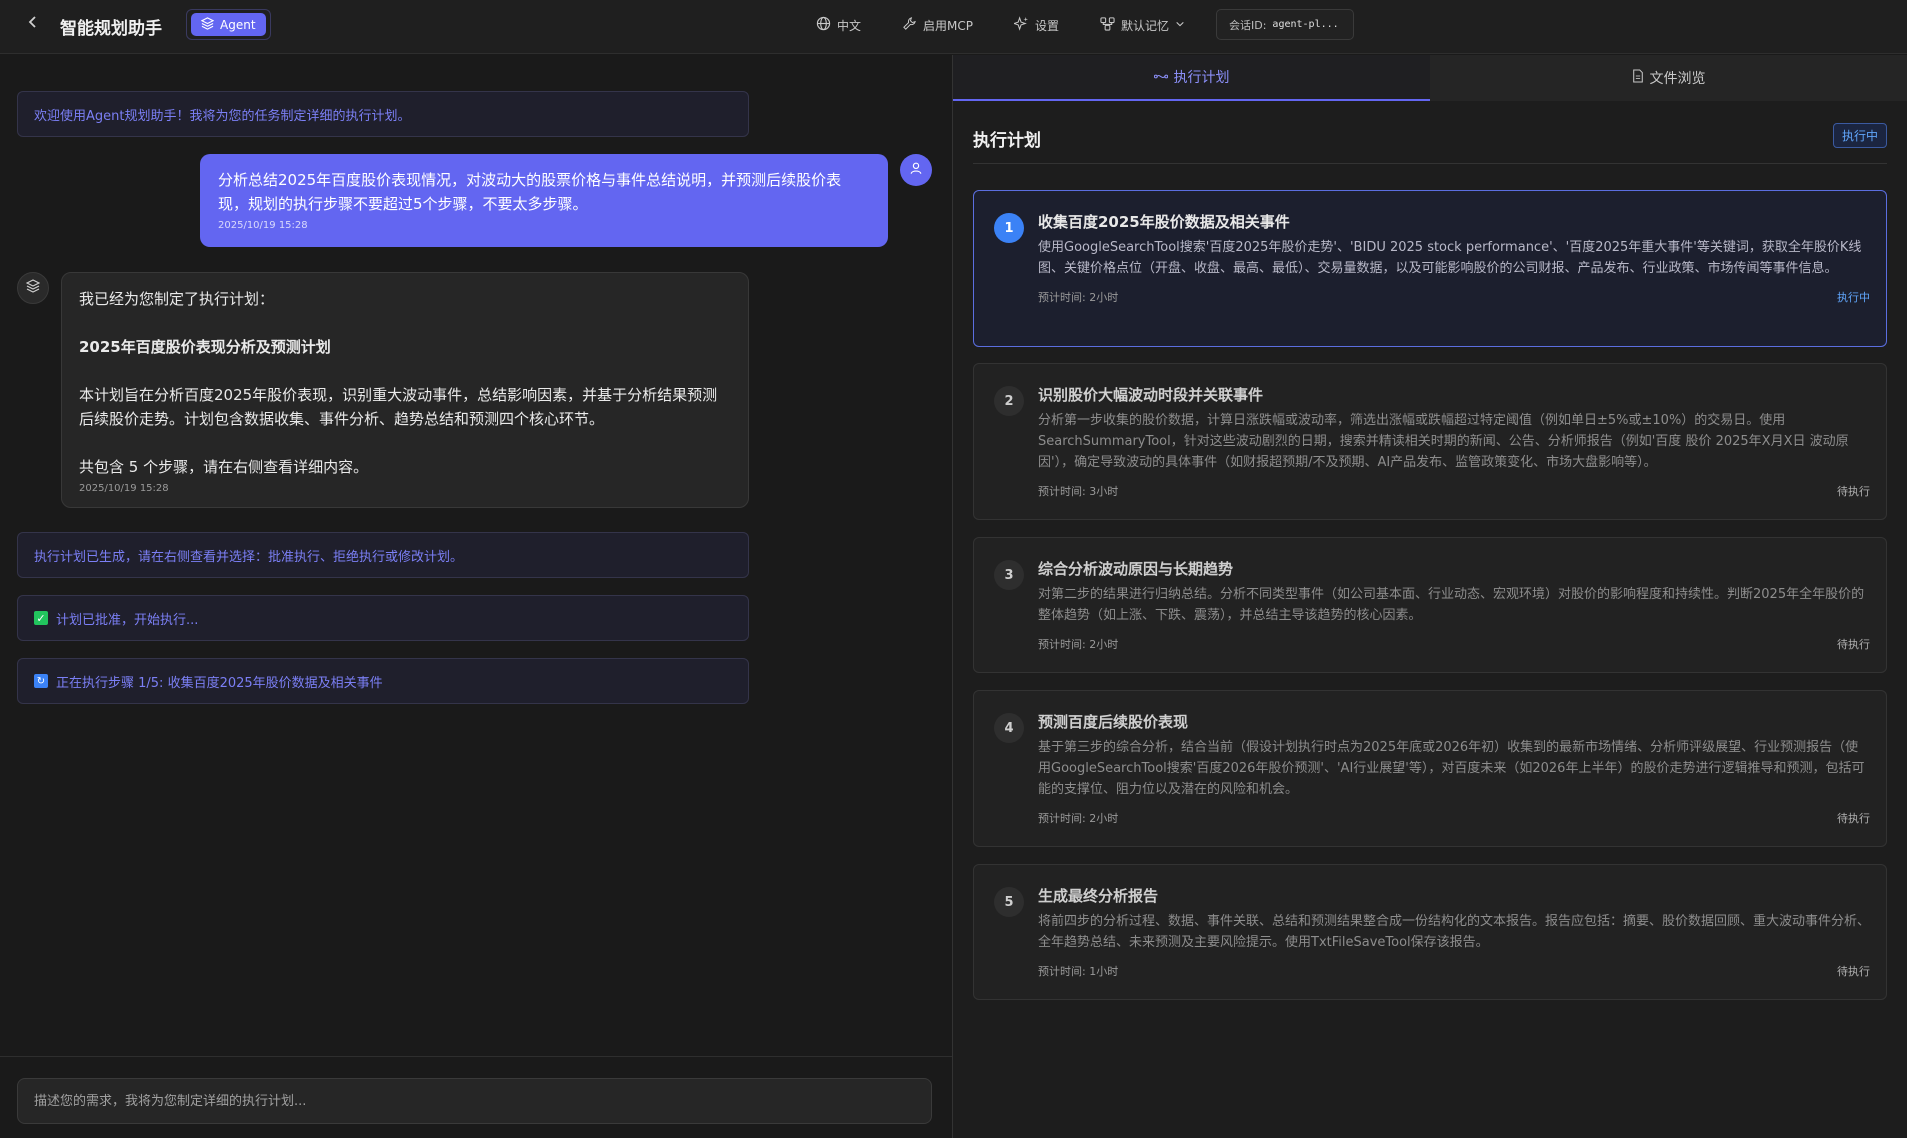  Describe the element at coordinates (1098, 896) in the screenshot. I see `step-title: 生成最终分析报告` at that location.